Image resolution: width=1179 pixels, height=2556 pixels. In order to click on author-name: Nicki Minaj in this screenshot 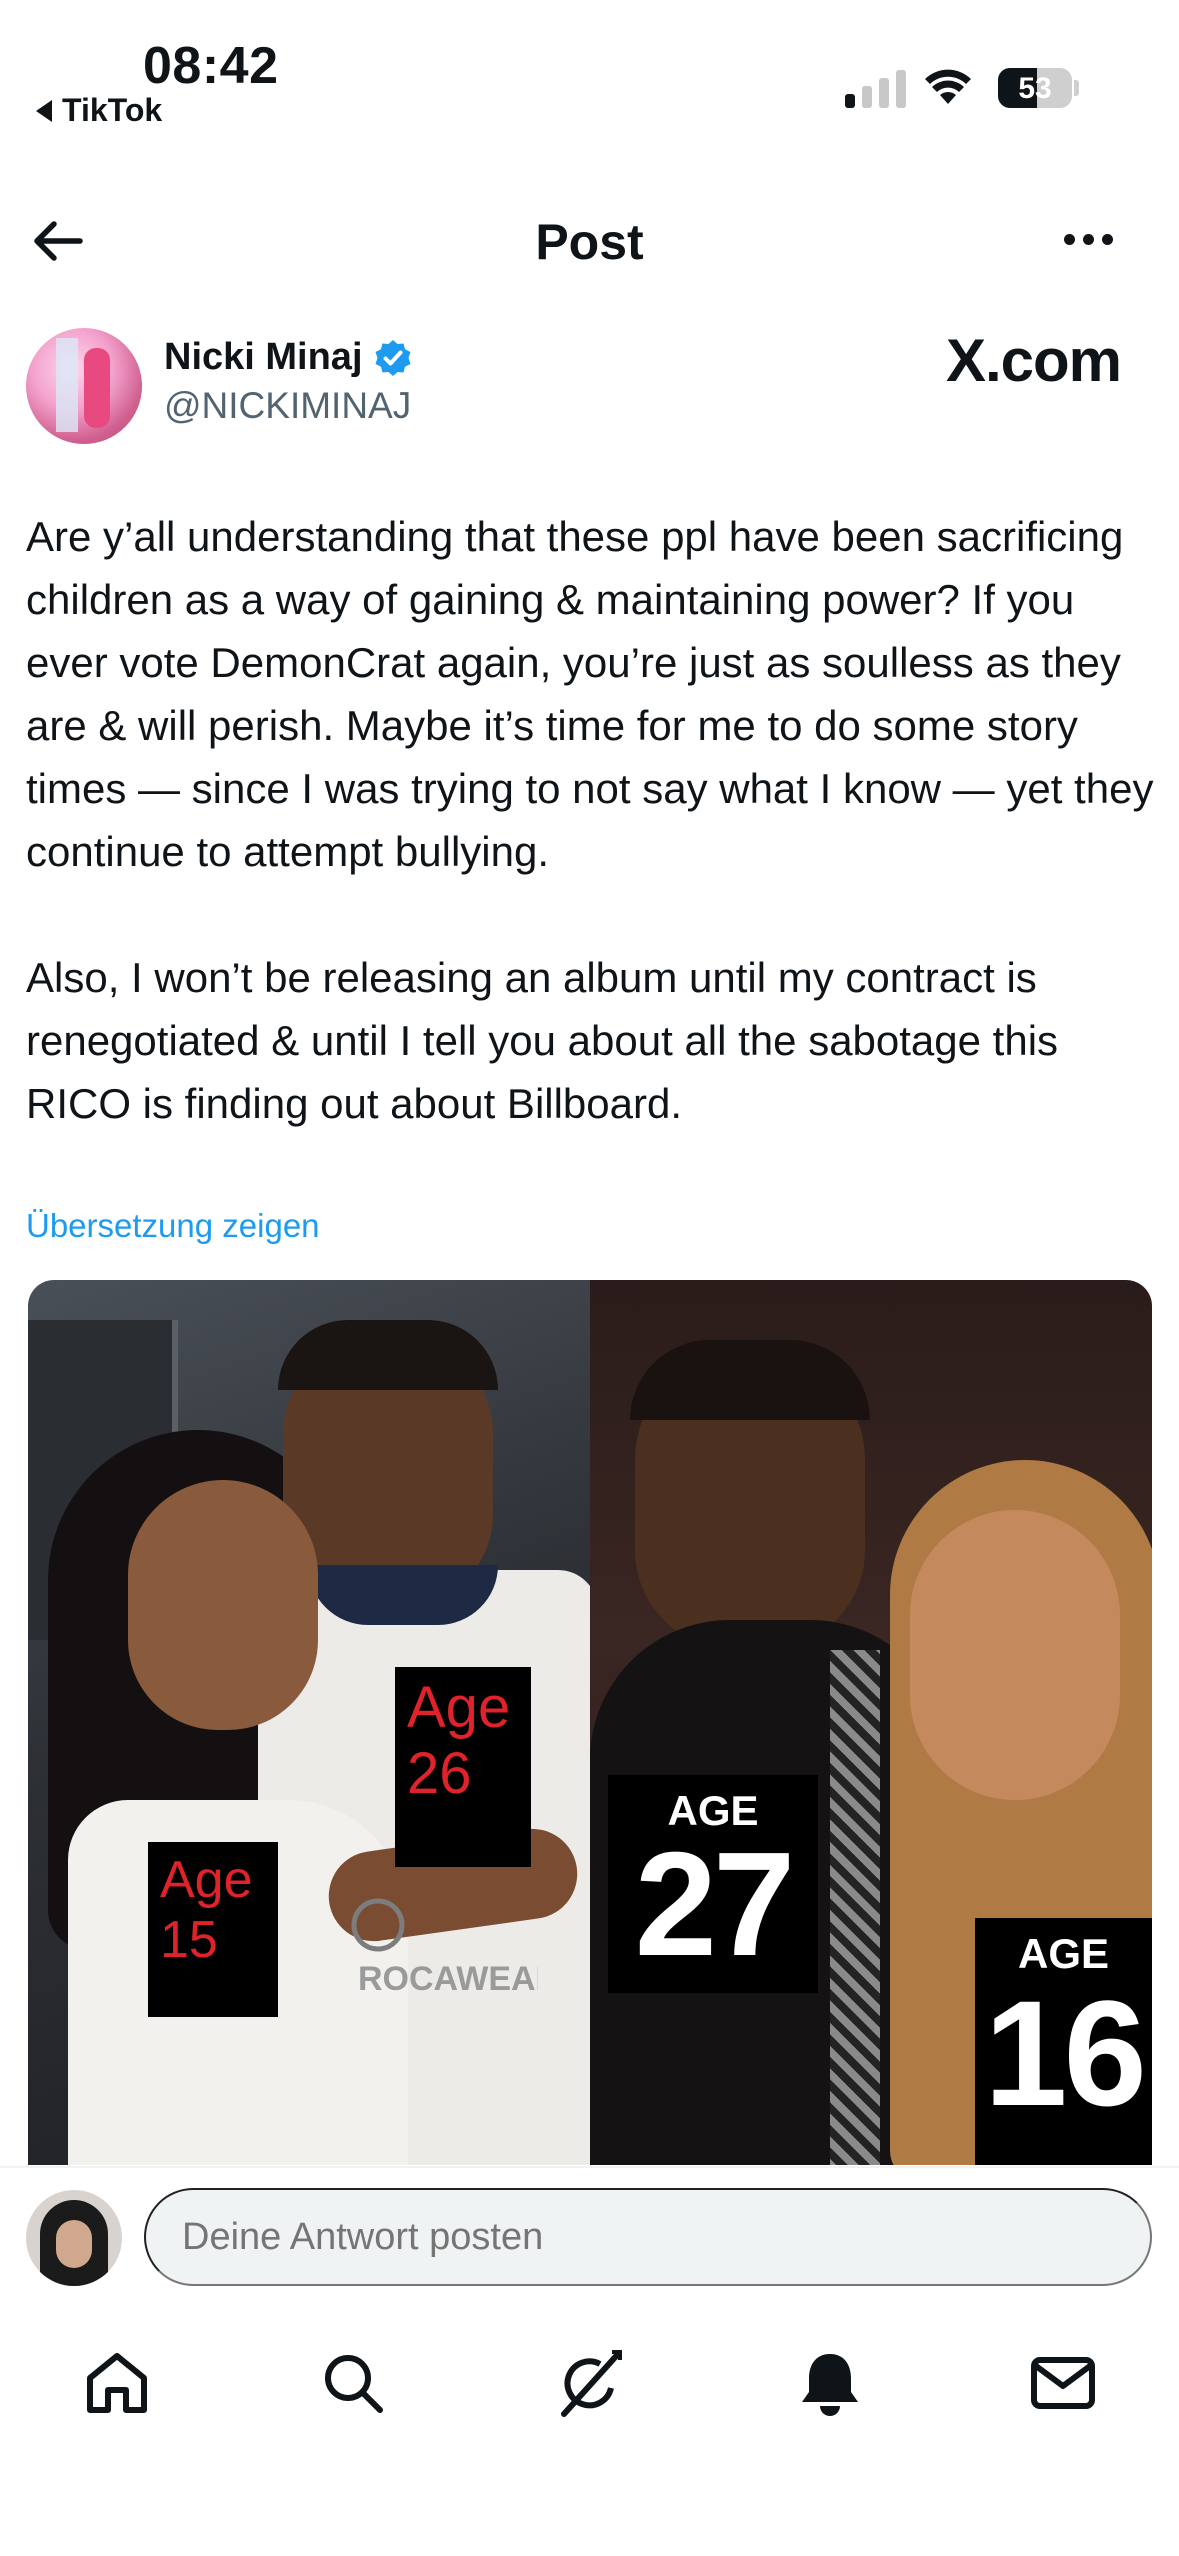, I will do `click(263, 357)`.